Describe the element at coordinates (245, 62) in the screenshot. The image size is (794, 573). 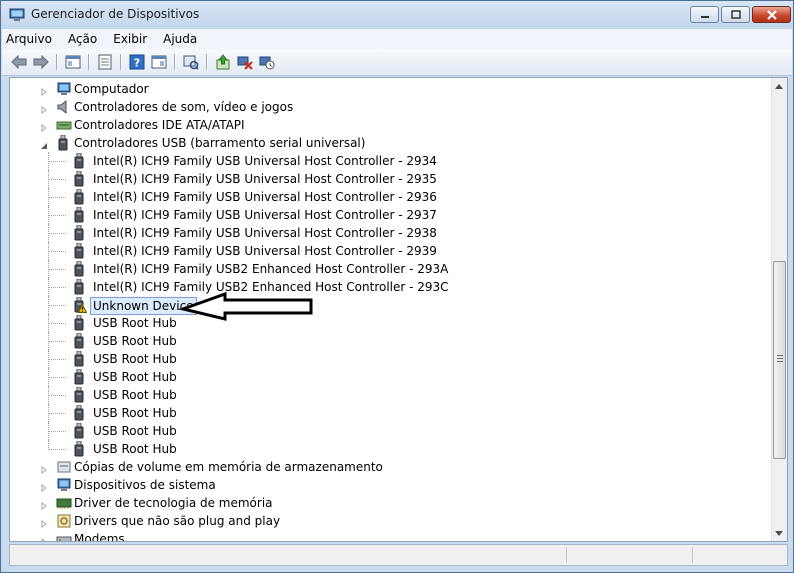
I see `uninstall-device-icon` at that location.